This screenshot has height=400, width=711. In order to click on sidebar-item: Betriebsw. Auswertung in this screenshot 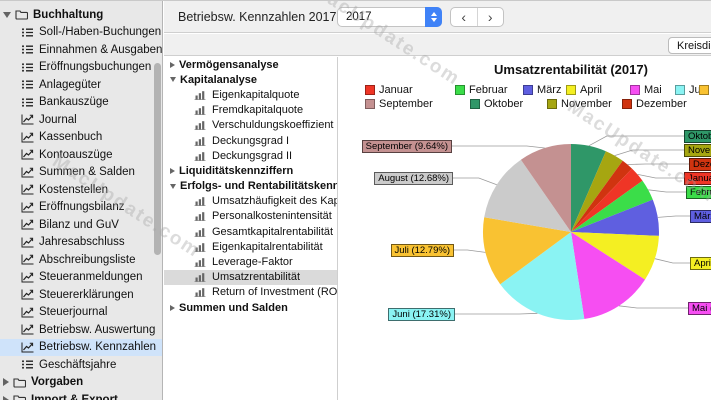, I will do `click(81, 330)`.